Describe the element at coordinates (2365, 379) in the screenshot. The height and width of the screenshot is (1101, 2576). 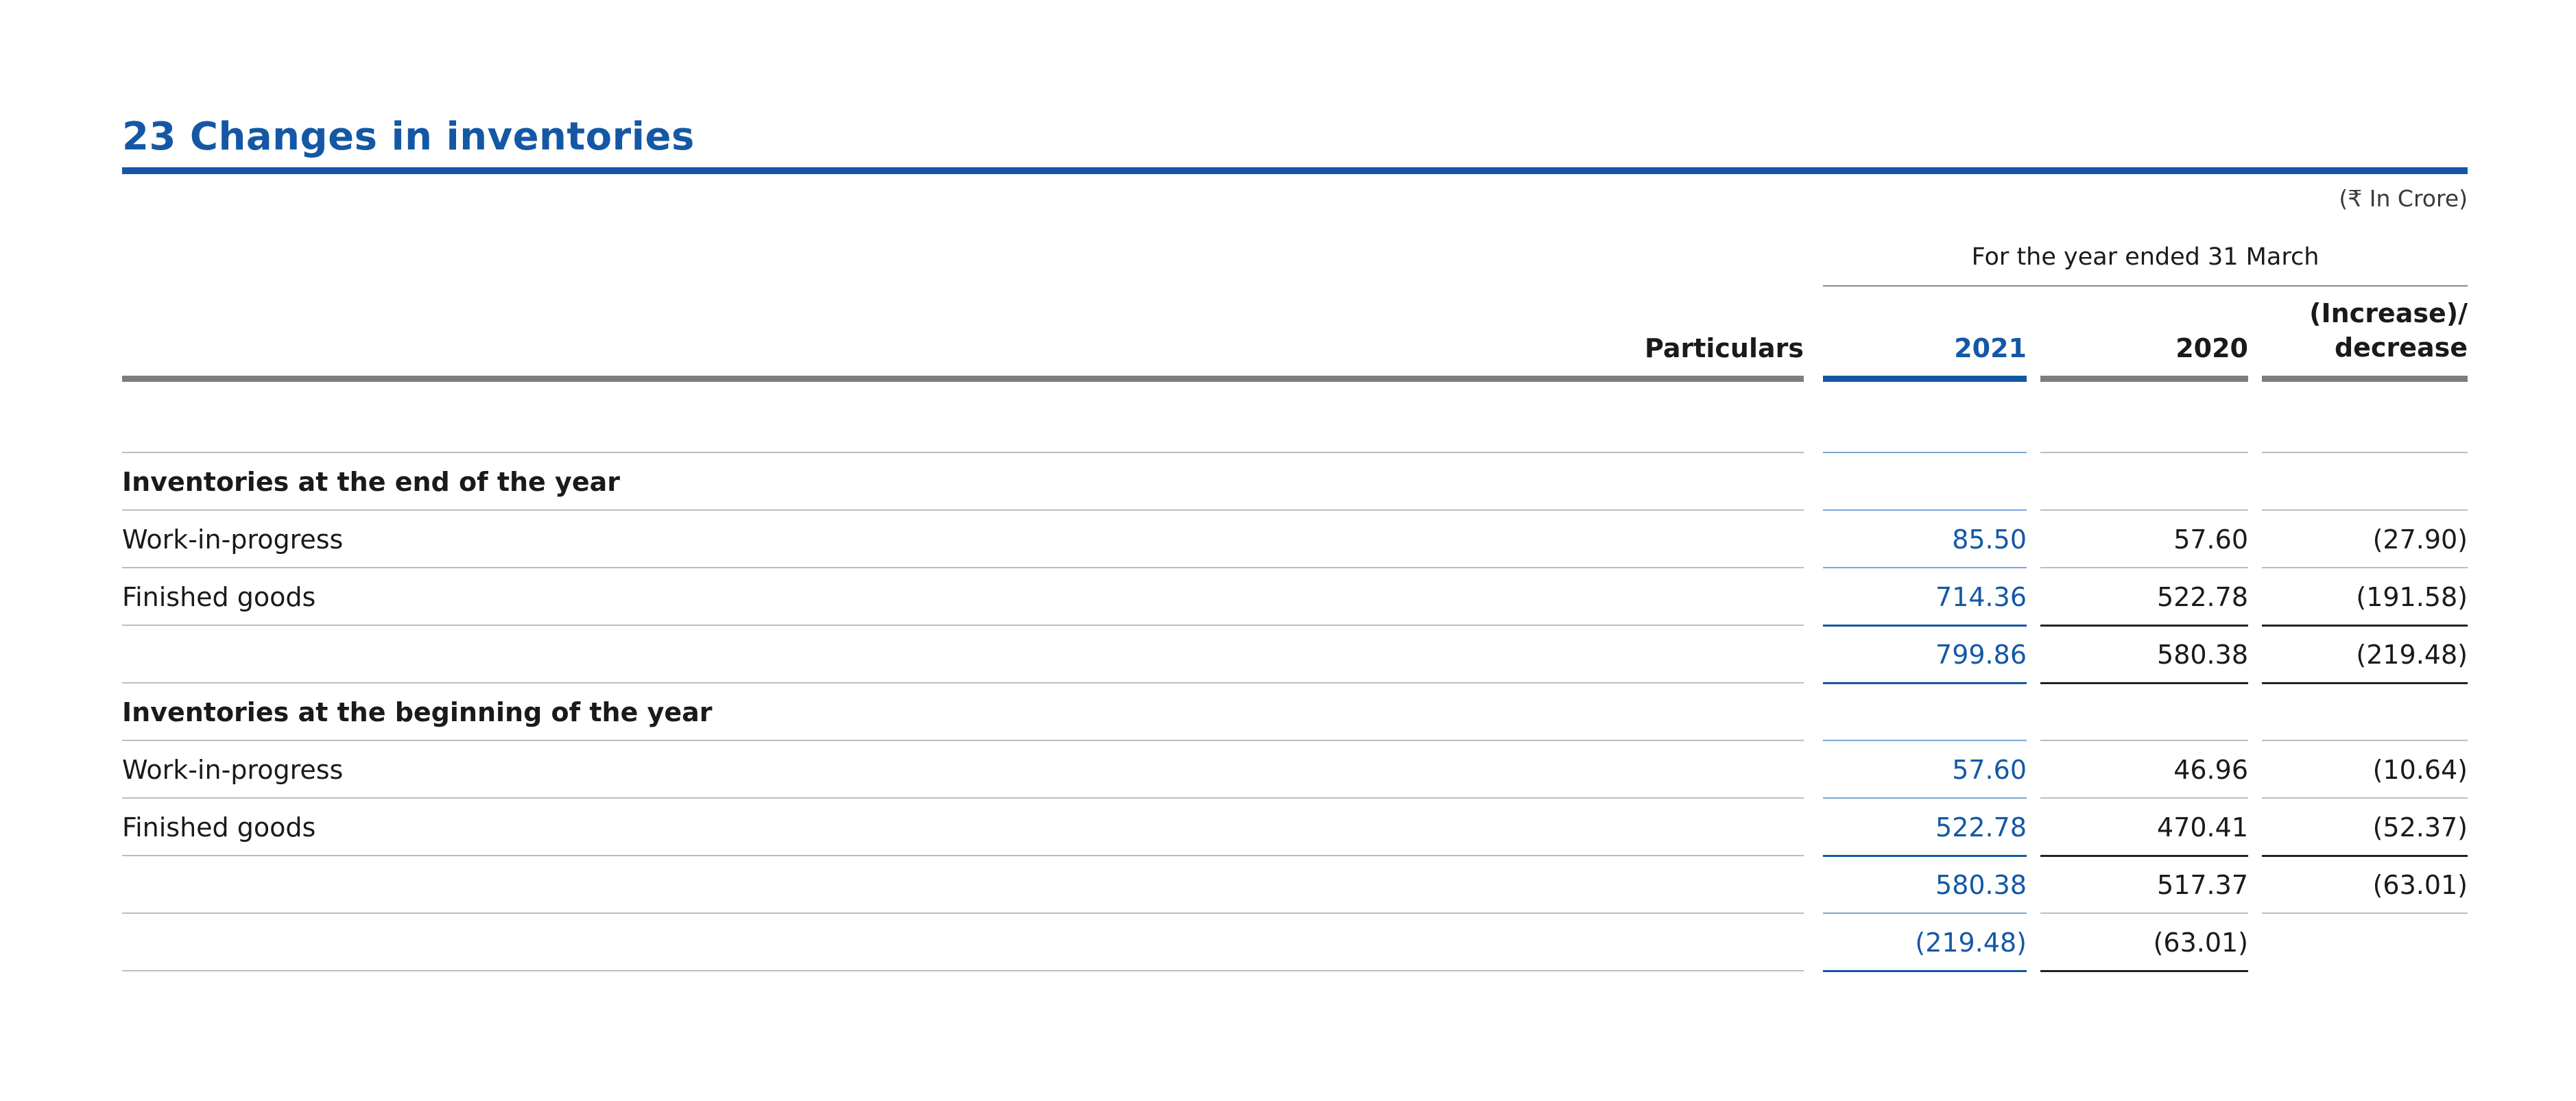
I see `header-rule-change` at that location.